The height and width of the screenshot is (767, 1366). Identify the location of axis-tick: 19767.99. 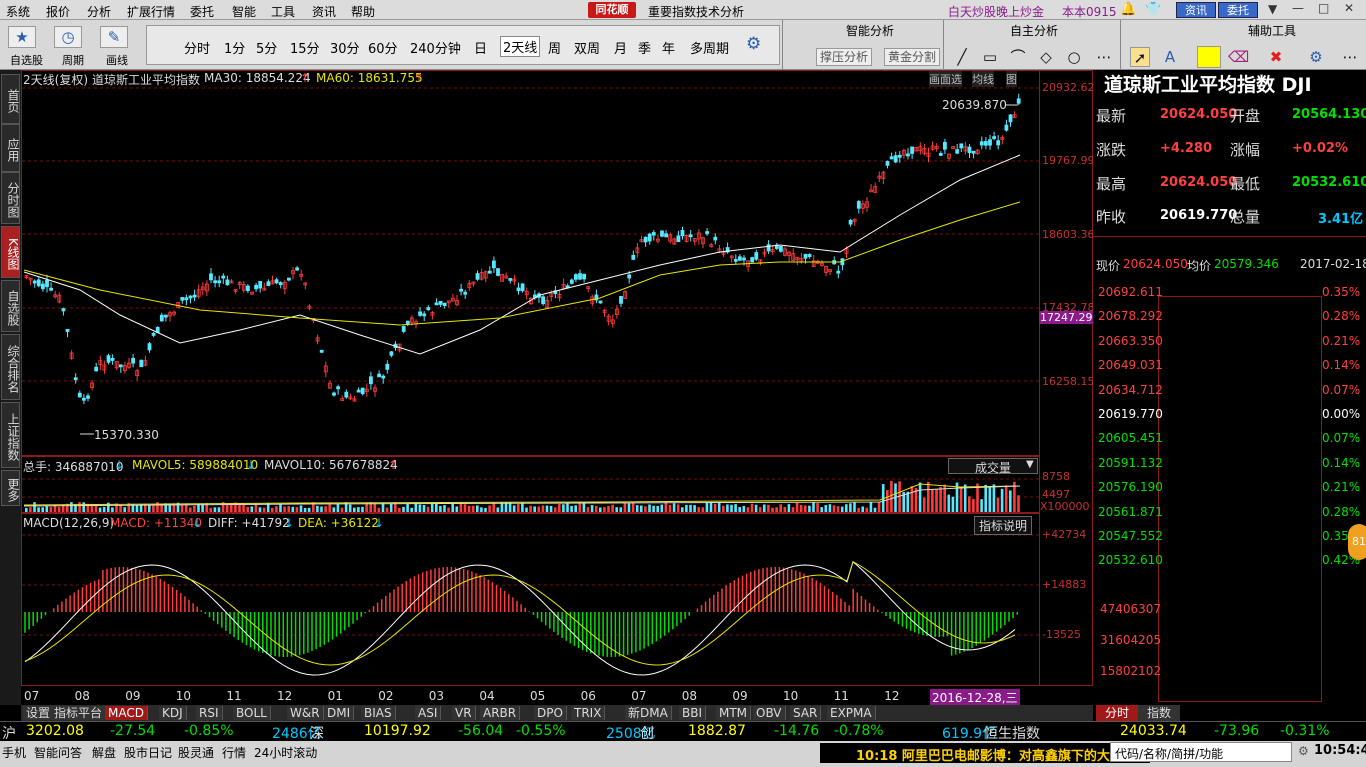
(1068, 160).